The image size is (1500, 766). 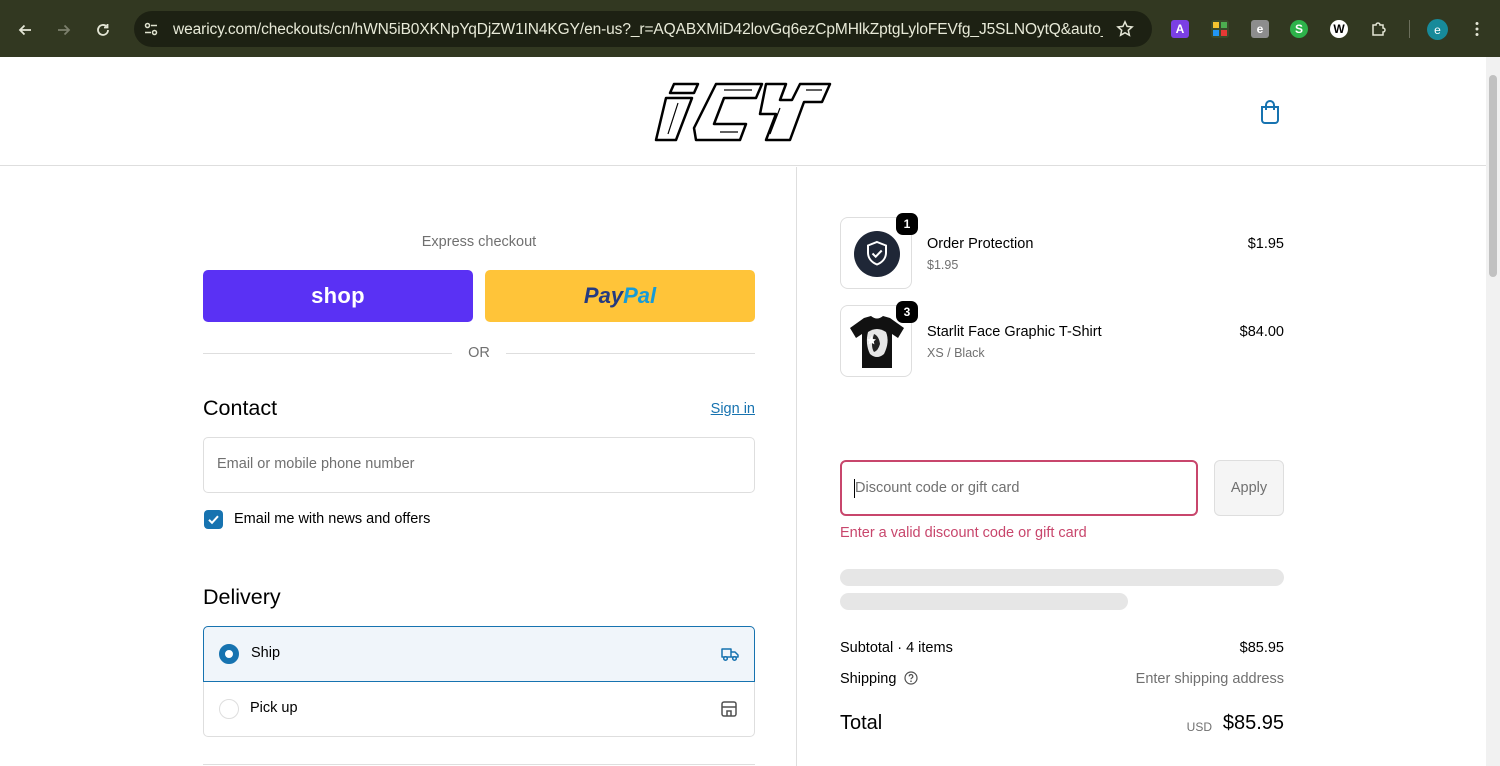 I want to click on paypal-label-part1: Pay, so click(x=603, y=295).